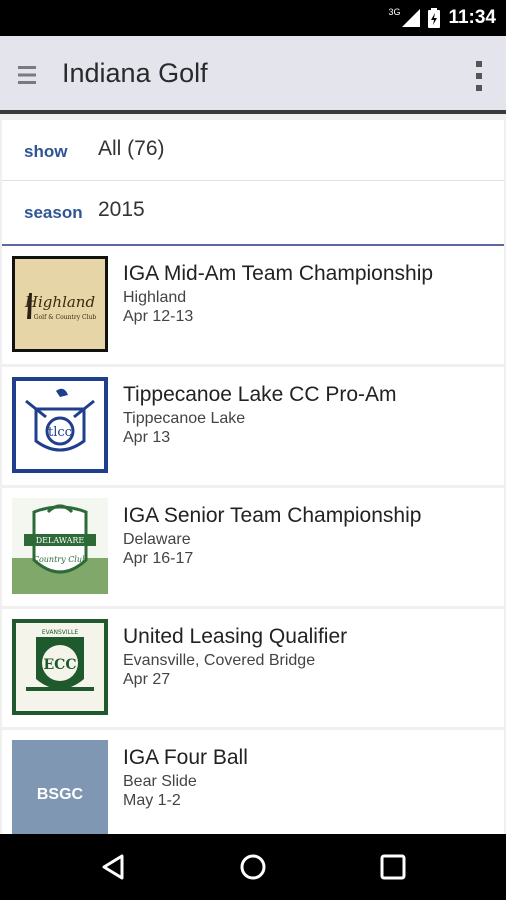  Describe the element at coordinates (60, 540) in the screenshot. I see `svg-text: DELAWARE` at that location.